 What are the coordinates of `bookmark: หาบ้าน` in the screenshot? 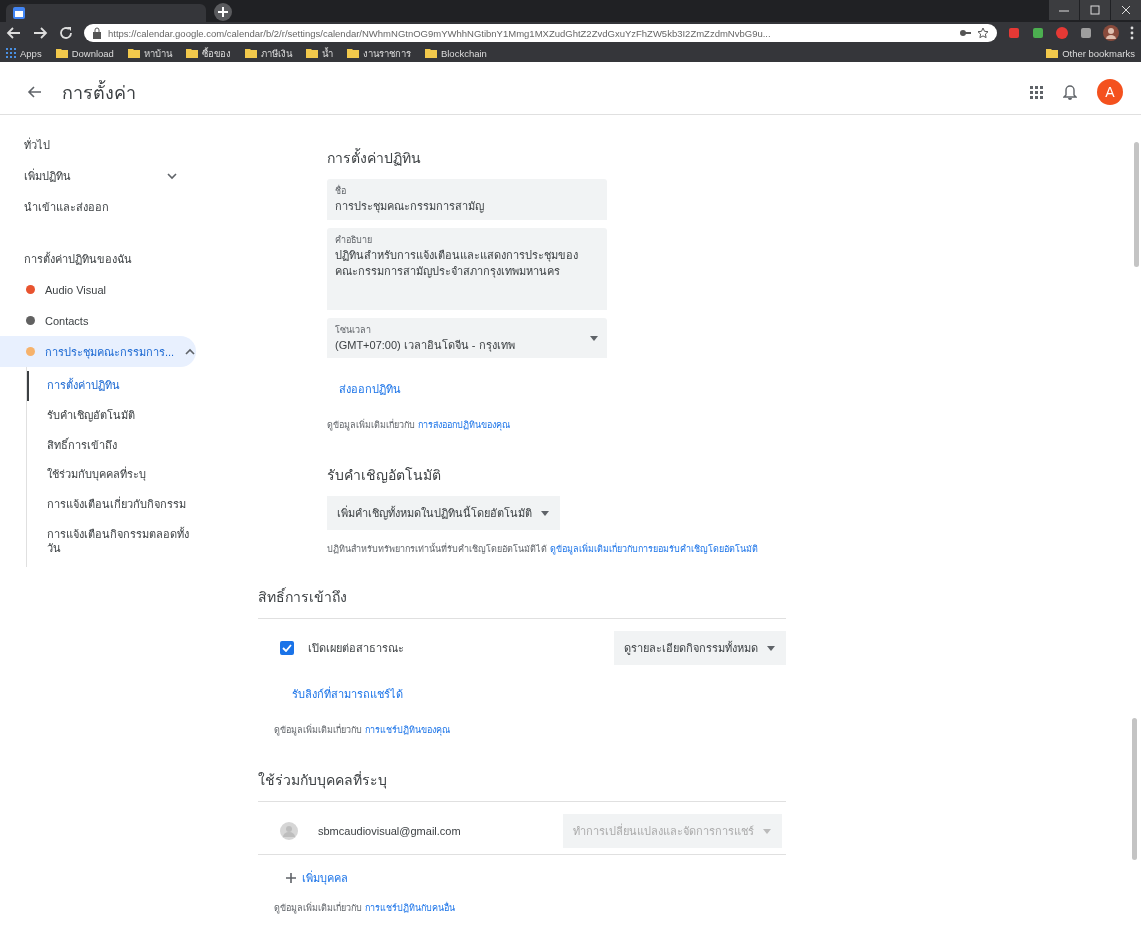 It's located at (149, 53).